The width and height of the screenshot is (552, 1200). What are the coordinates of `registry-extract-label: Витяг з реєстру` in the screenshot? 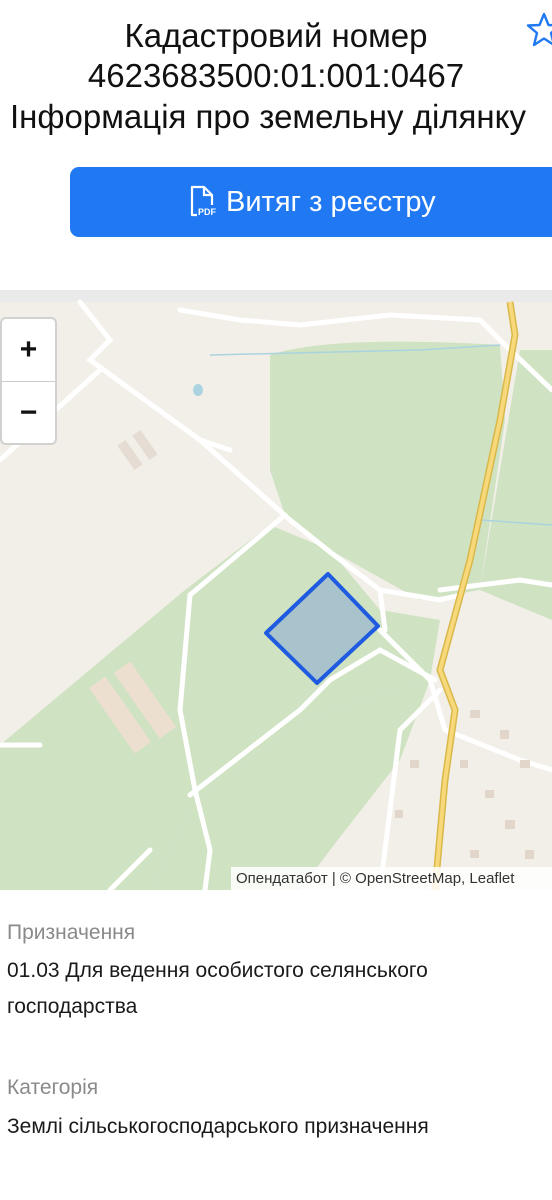 It's located at (331, 201).